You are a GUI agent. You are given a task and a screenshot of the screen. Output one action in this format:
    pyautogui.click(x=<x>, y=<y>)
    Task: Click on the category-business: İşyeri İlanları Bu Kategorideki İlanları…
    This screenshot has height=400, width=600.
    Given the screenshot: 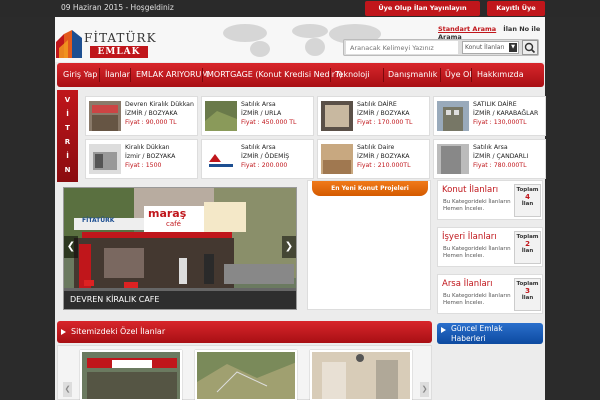 What is the action you would take?
    pyautogui.click(x=490, y=247)
    